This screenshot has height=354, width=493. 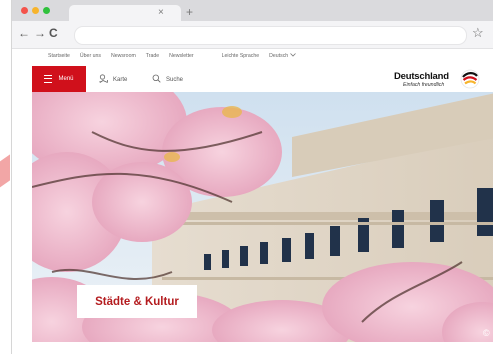 I want to click on menu-button: Menü, so click(x=59, y=79).